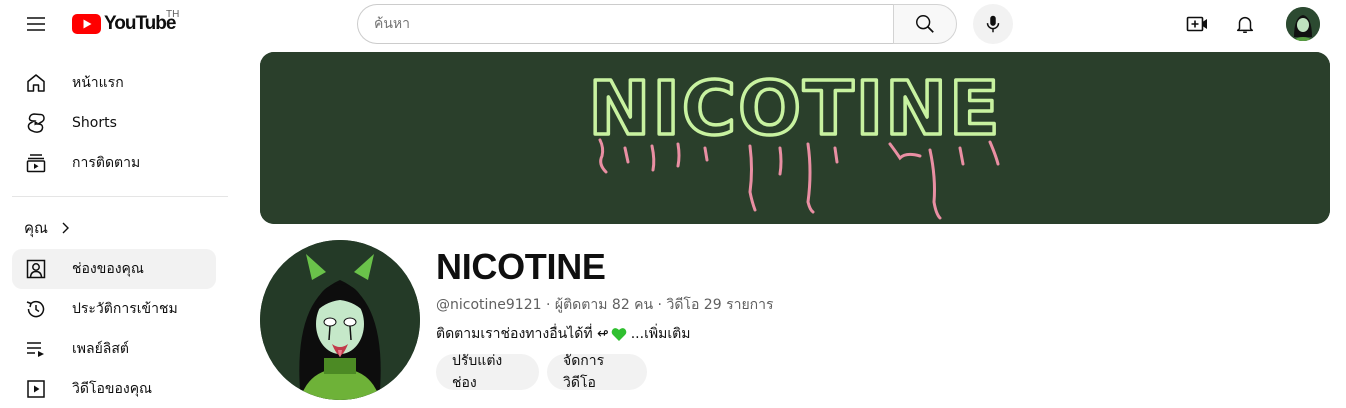  What do you see at coordinates (661, 334) in the screenshot?
I see `more-link: ...เพิ่มเติม` at bounding box center [661, 334].